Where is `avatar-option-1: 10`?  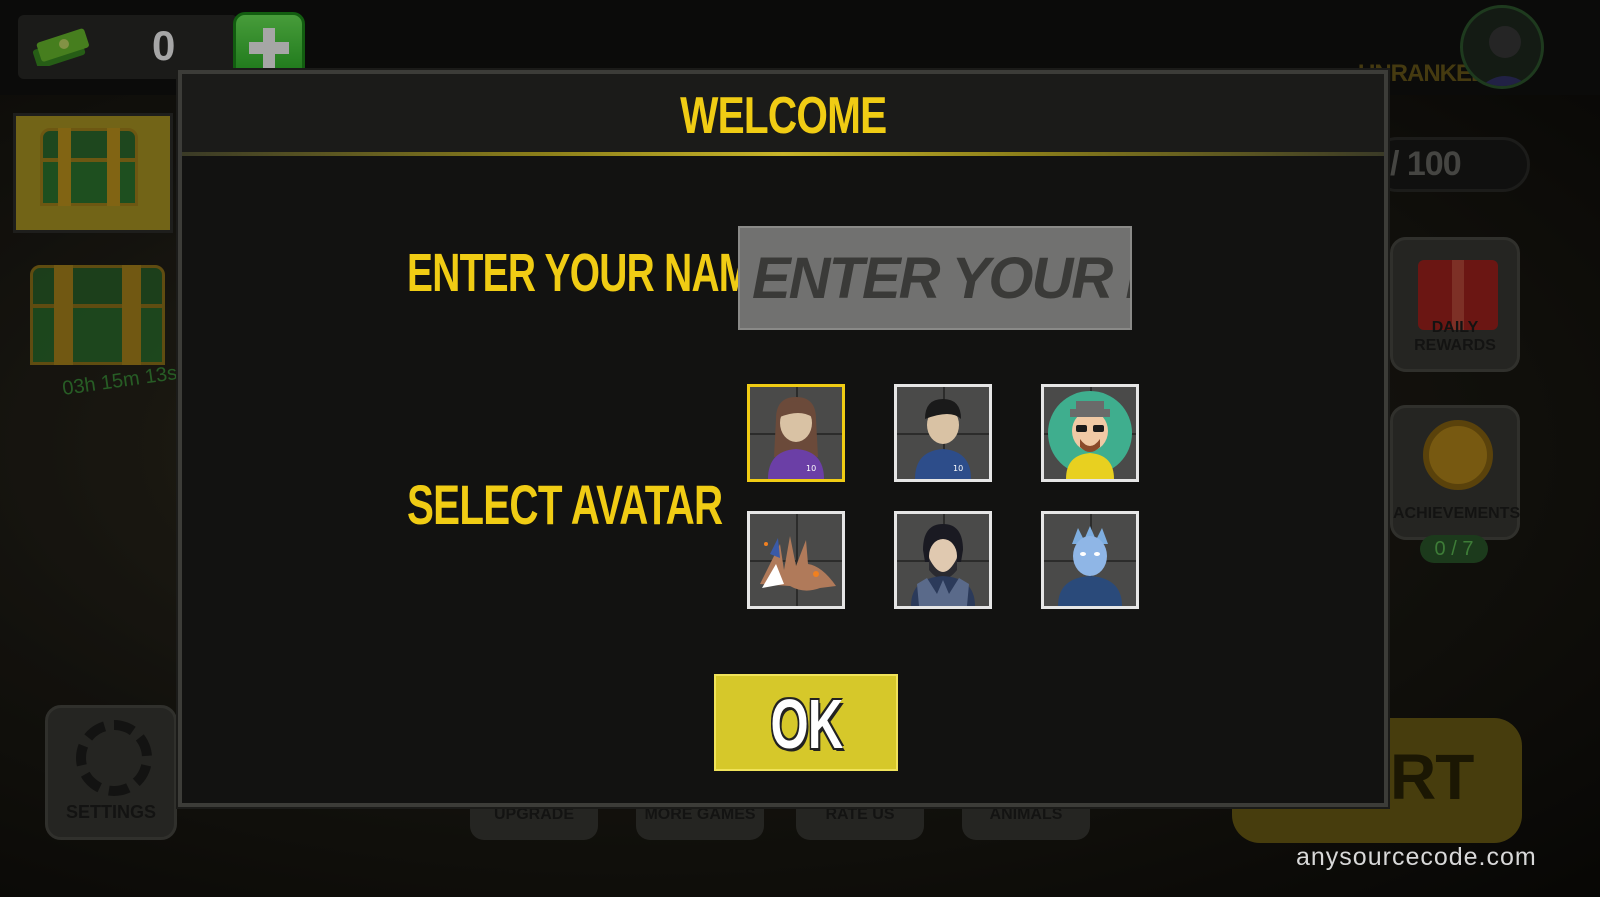 avatar-option-1: 10 is located at coordinates (796, 433).